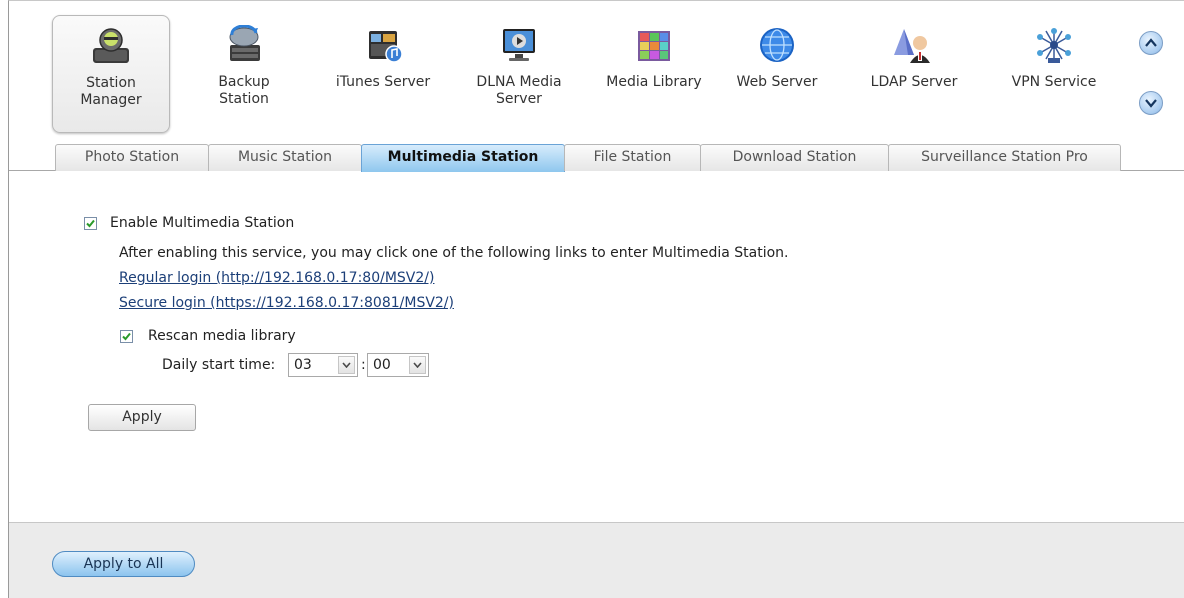  Describe the element at coordinates (654, 82) in the screenshot. I see `app-label: Media Library` at that location.